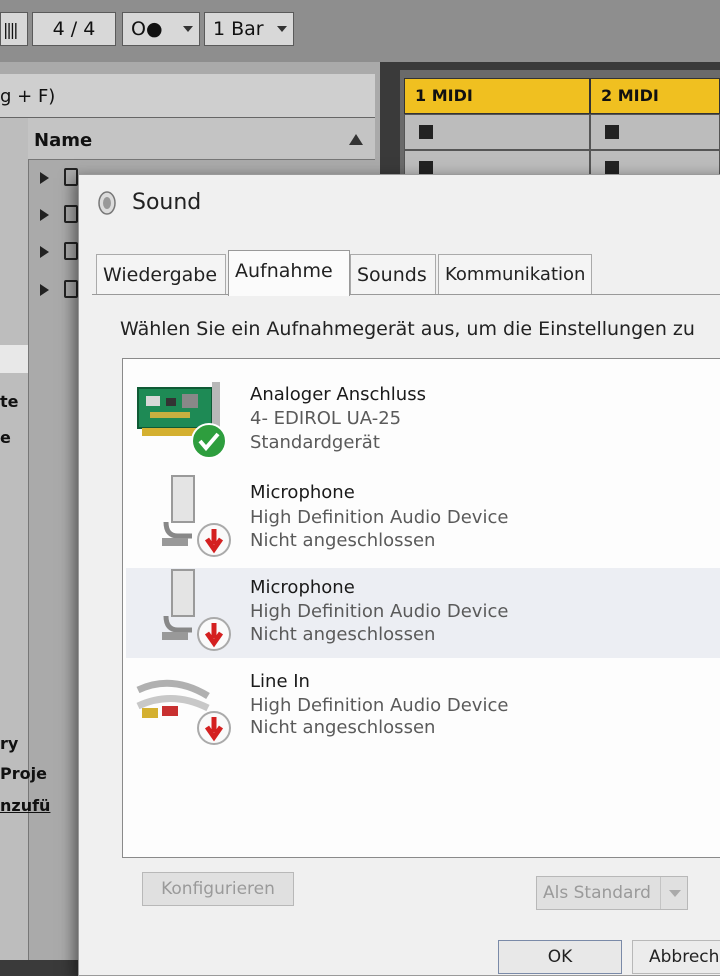 Image resolution: width=720 pixels, height=976 pixels. What do you see at coordinates (187, 96) in the screenshot?
I see `browser-search-field: g + F)` at bounding box center [187, 96].